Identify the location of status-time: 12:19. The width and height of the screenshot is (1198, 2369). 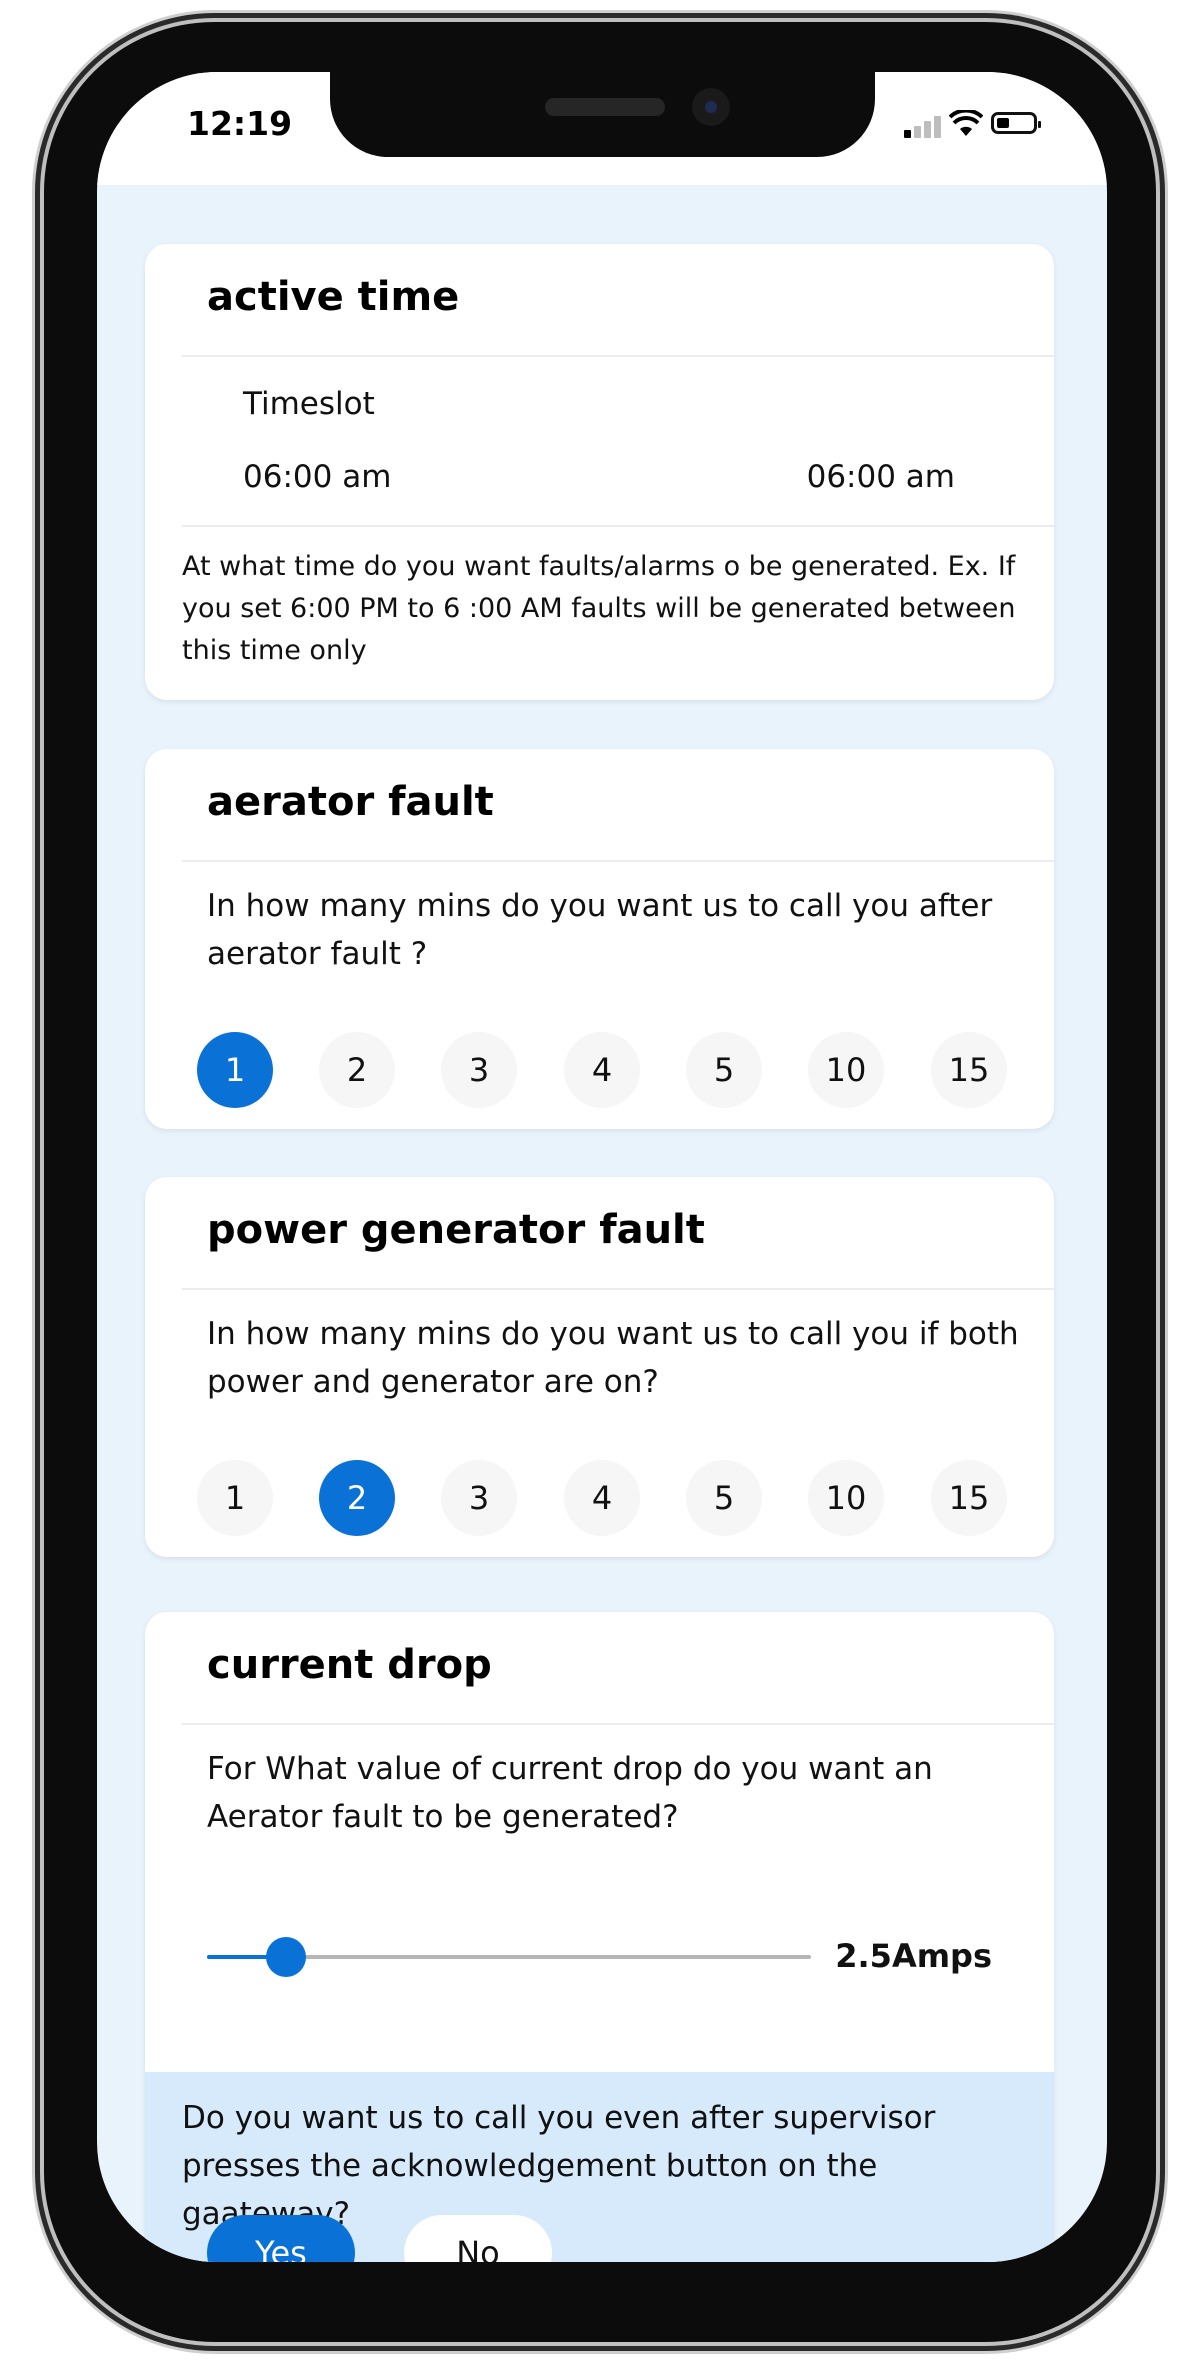
(240, 123).